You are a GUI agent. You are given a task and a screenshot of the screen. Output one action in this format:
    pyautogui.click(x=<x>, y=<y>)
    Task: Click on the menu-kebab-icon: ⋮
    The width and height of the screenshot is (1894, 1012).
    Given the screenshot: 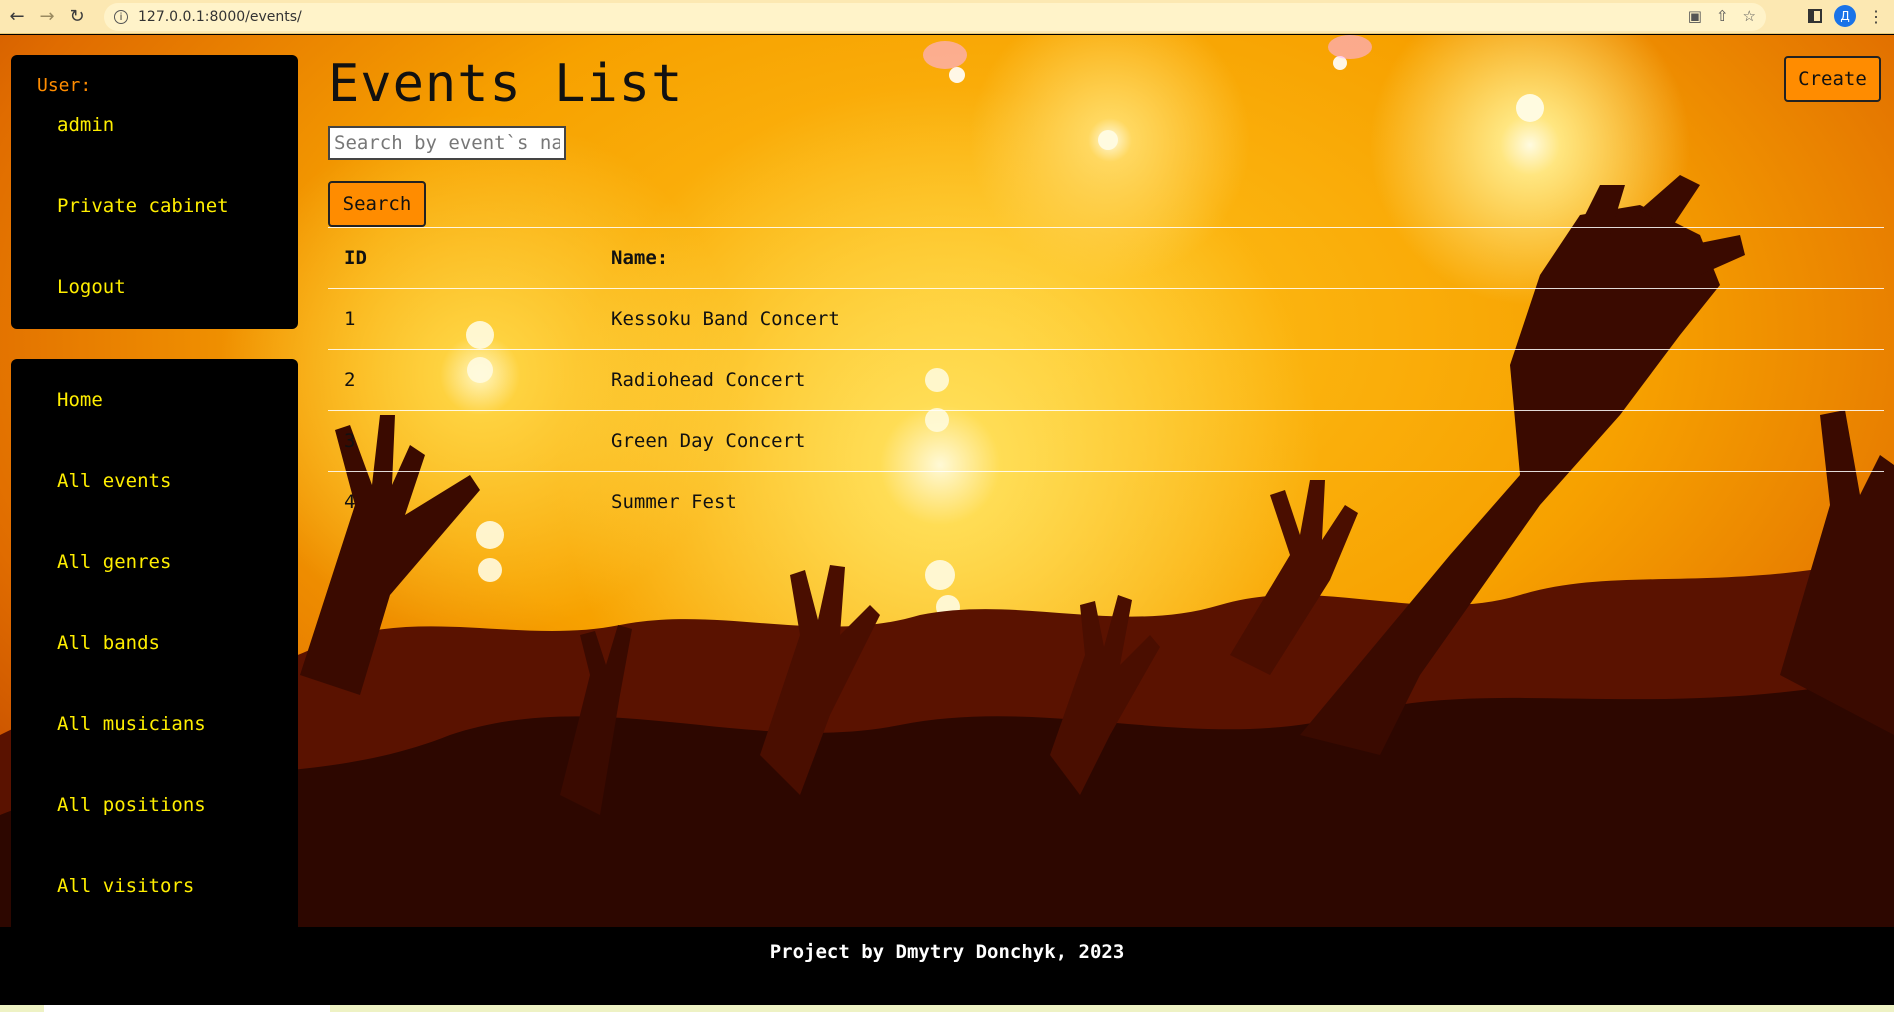 What is the action you would take?
    pyautogui.click(x=1876, y=16)
    